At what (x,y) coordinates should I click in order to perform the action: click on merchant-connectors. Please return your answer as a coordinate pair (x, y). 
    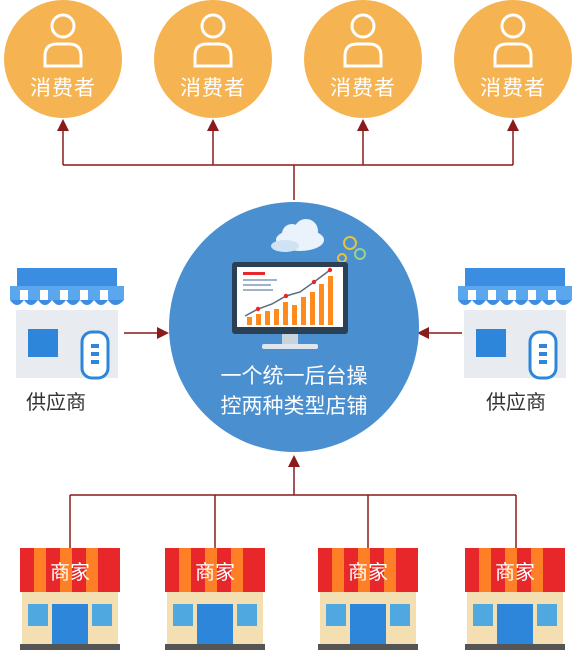
    Looking at the image, I should click on (293, 501).